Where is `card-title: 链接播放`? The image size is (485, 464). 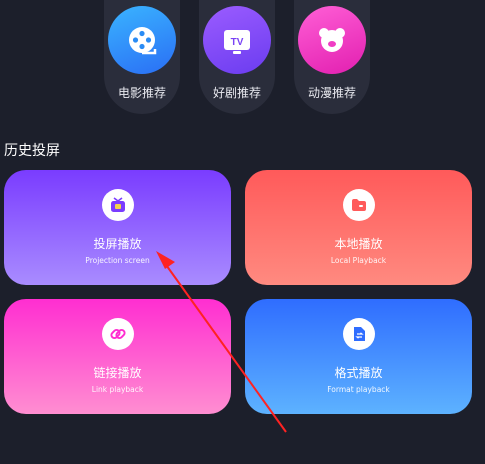 card-title: 链接播放 is located at coordinates (117, 373).